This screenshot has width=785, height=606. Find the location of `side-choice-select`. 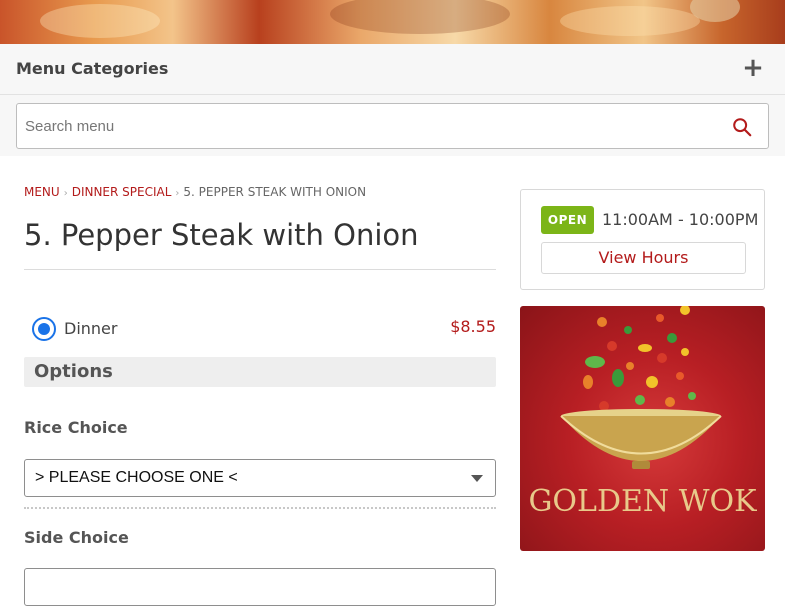

side-choice-select is located at coordinates (260, 587).